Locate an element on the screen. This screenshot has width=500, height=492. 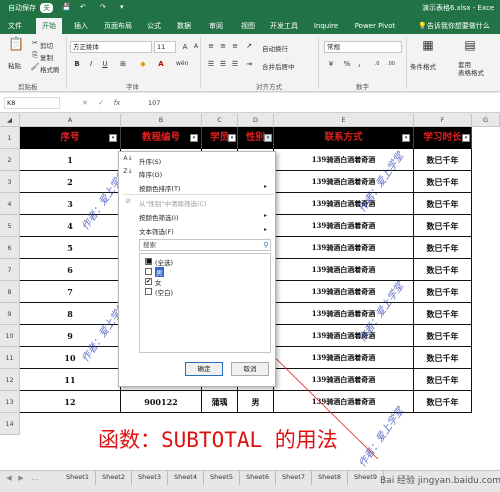
sheet-tab: Sheet6 is located at coordinates (258, 478).